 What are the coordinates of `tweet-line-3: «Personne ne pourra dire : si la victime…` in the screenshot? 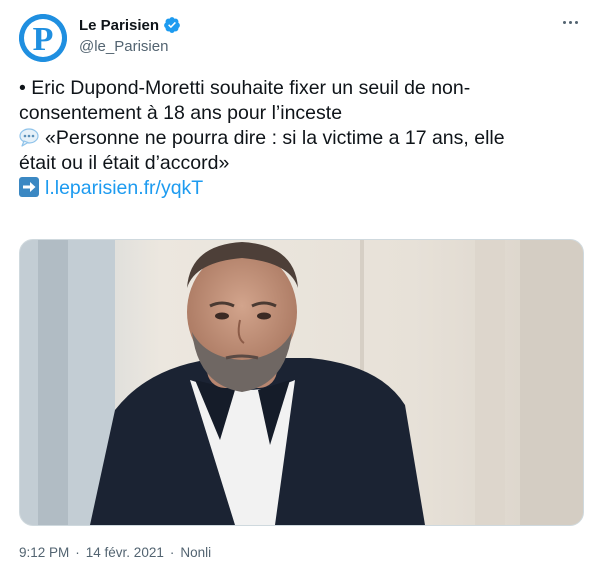 It's located at (301, 138).